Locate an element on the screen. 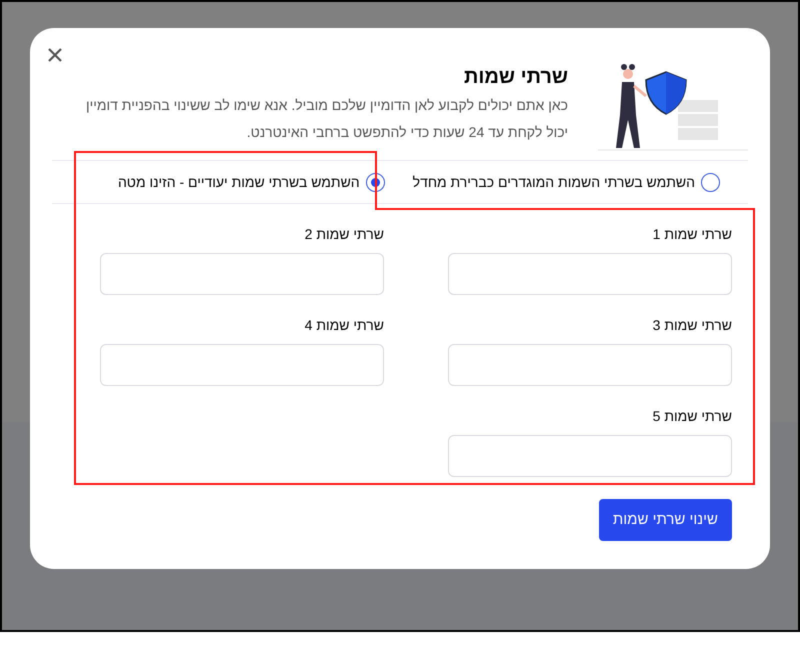 Image resolution: width=800 pixels, height=663 pixels. field-label: שרתי שמות 2 is located at coordinates (344, 234).